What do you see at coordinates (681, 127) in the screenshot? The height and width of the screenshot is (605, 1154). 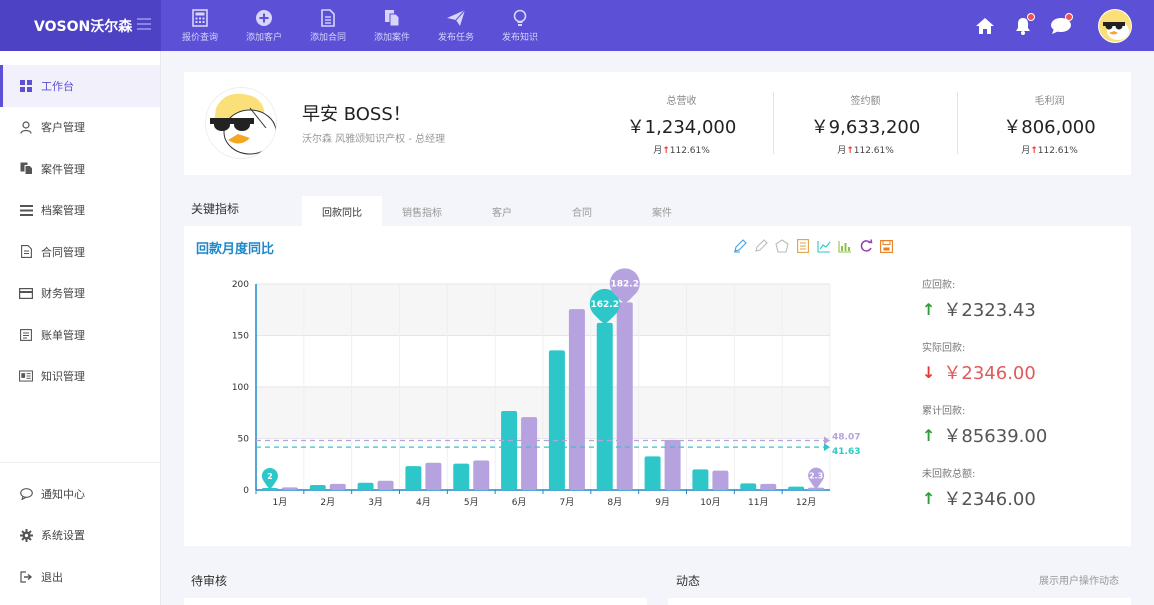 I see `stat-value: ￥1,234,000` at bounding box center [681, 127].